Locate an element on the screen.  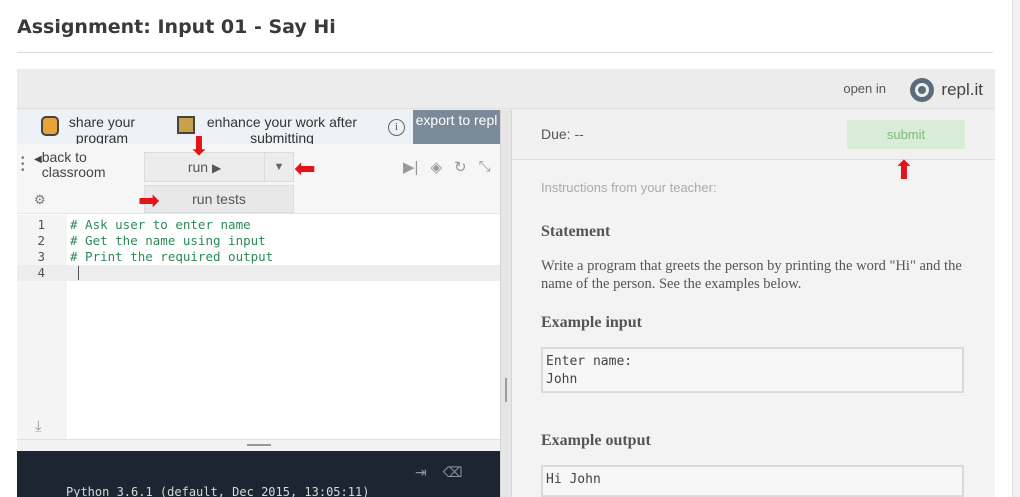
export-to-repl-button: export to repl is located at coordinates (456, 127).